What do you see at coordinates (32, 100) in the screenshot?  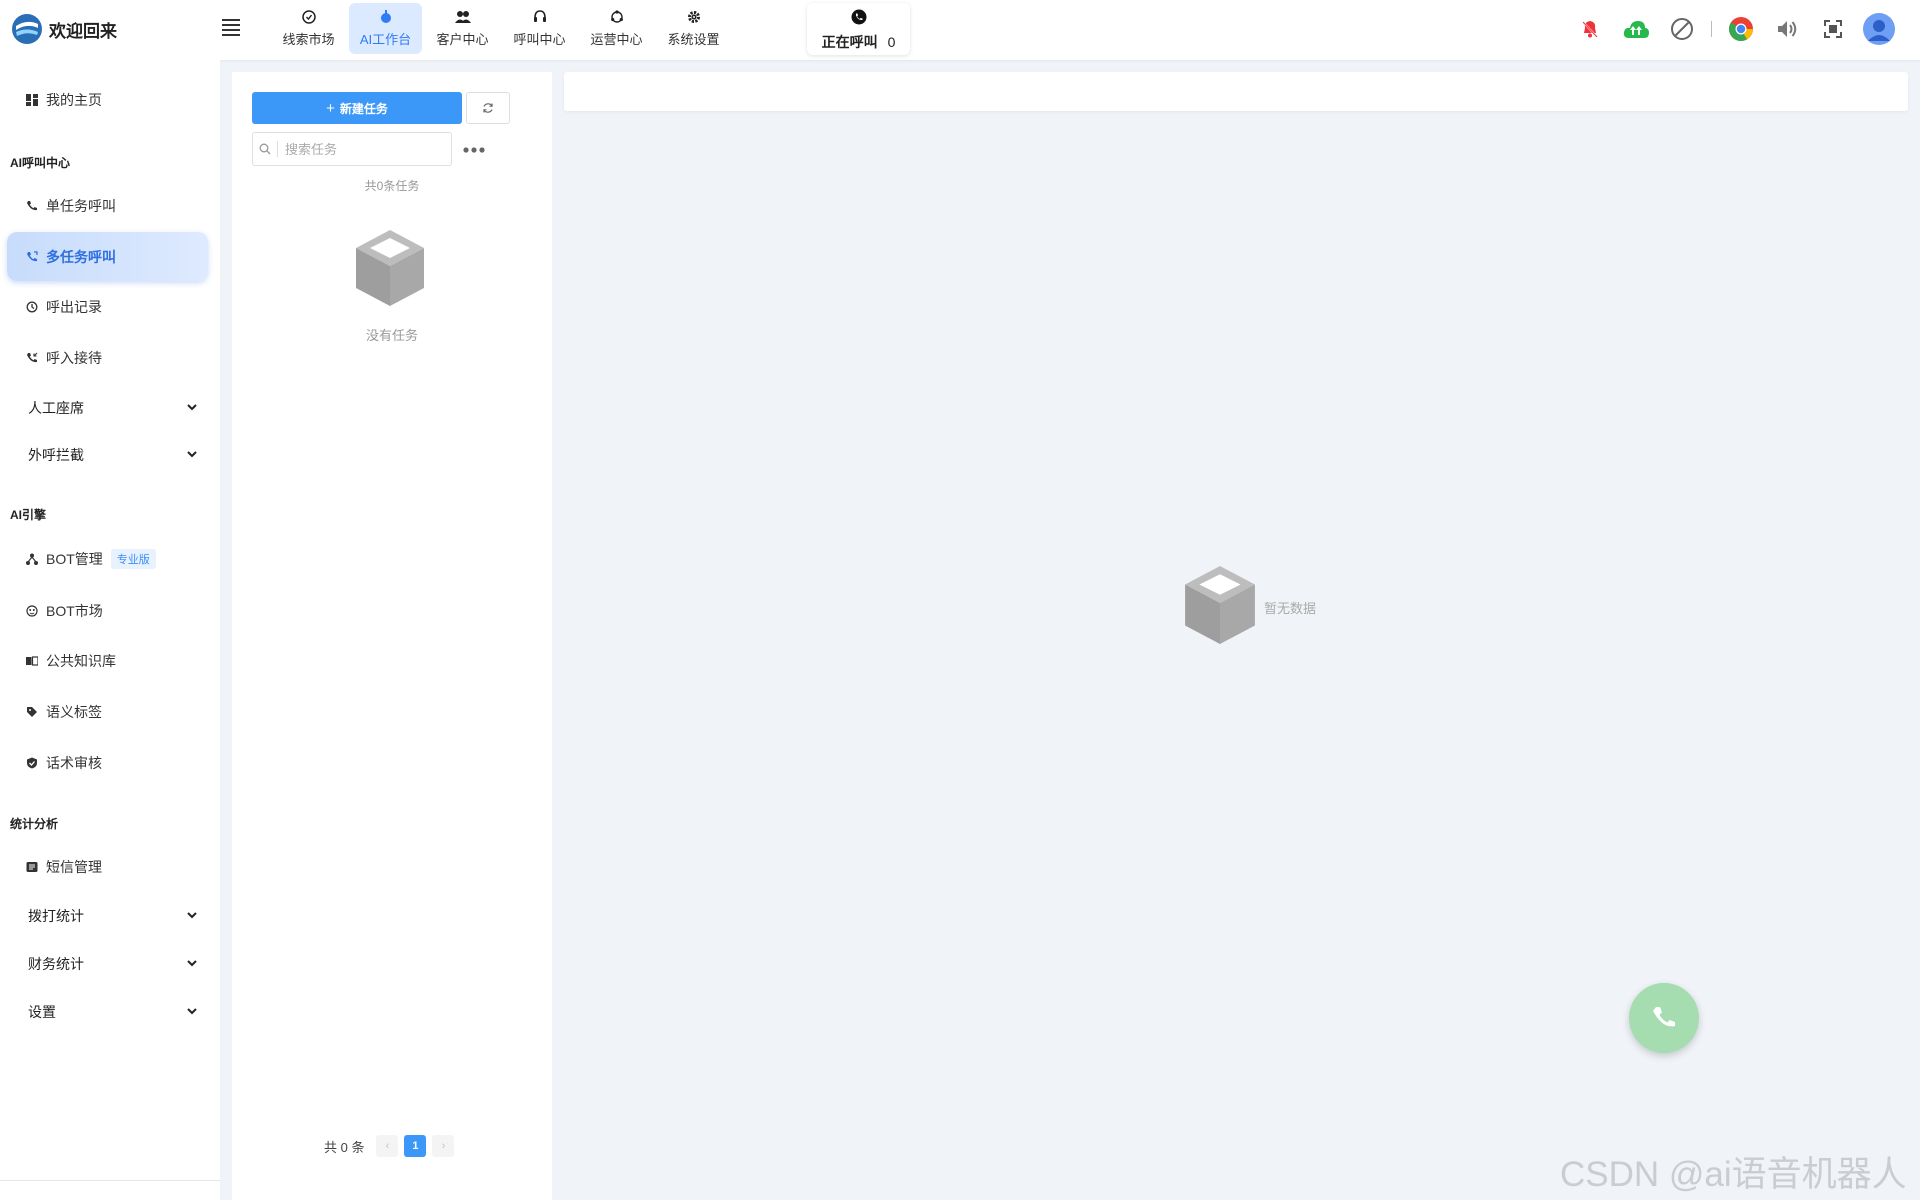 I see `dashboard-icon` at bounding box center [32, 100].